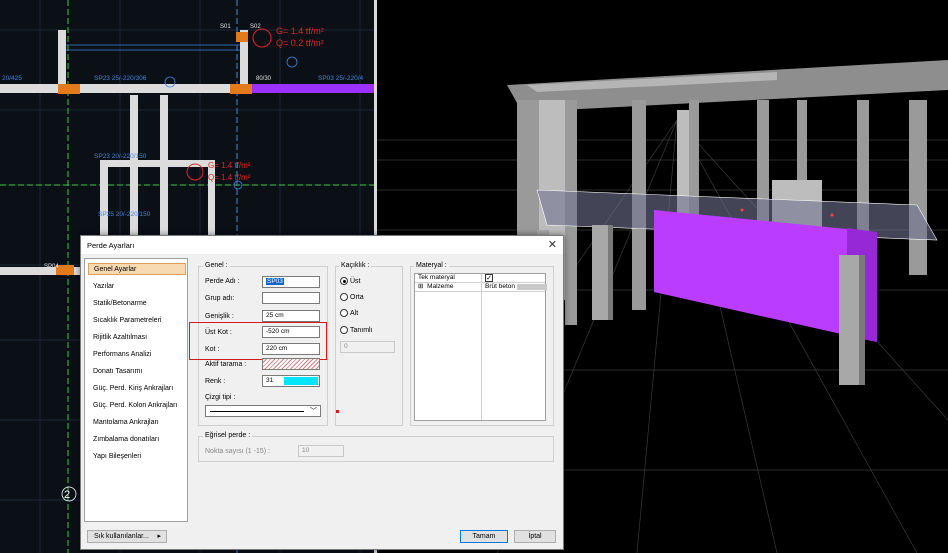 The width and height of the screenshot is (948, 553). Describe the element at coordinates (220, 298) in the screenshot. I see `grup-adi-label: Grup adı:` at that location.